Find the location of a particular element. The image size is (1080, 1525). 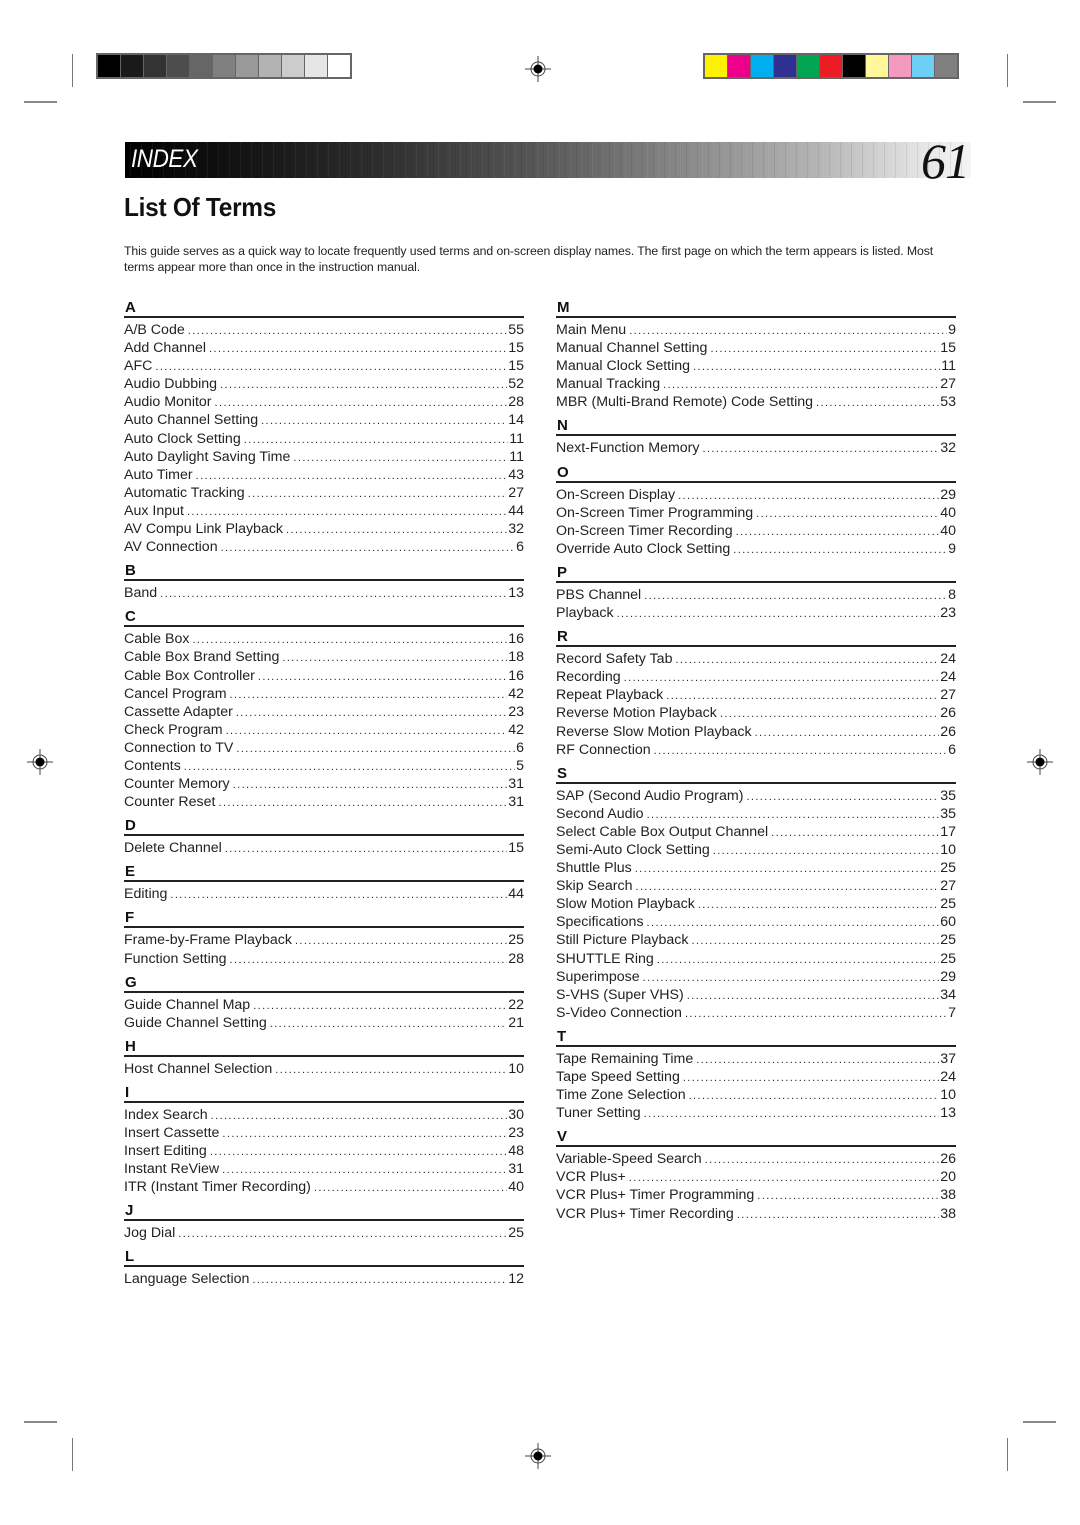

section-letter-heading: J is located at coordinates (324, 1210).